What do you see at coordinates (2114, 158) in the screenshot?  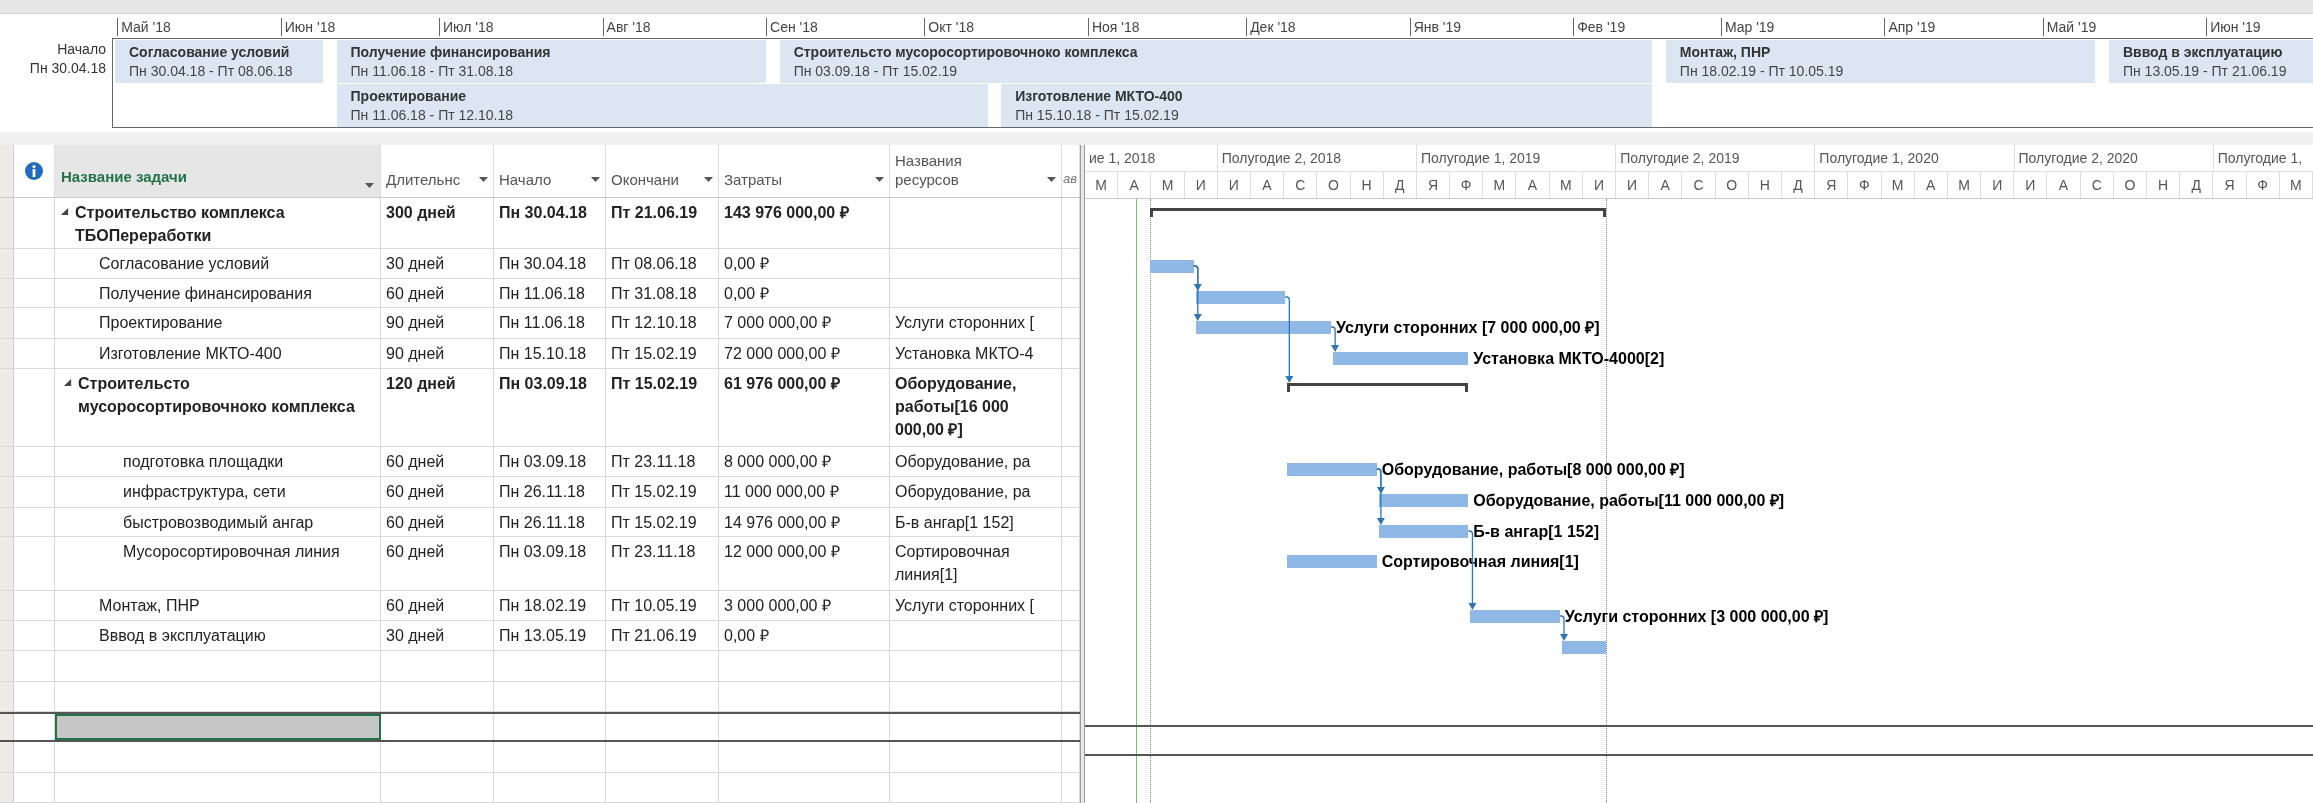 I see `half-year-label: Полугодие 2, 2020` at bounding box center [2114, 158].